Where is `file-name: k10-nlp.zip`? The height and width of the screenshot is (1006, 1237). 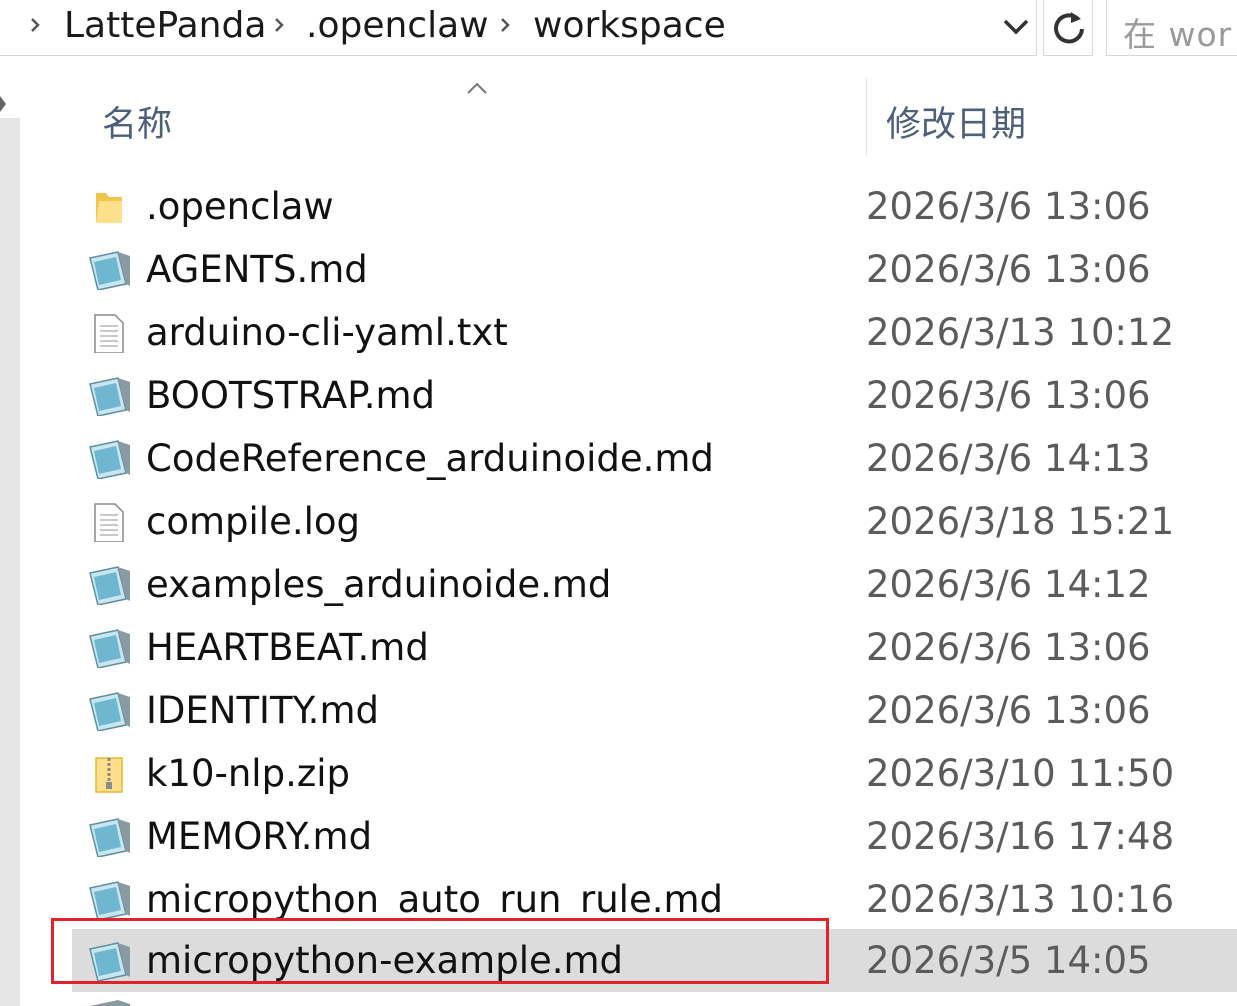 file-name: k10-nlp.zip is located at coordinates (248, 773).